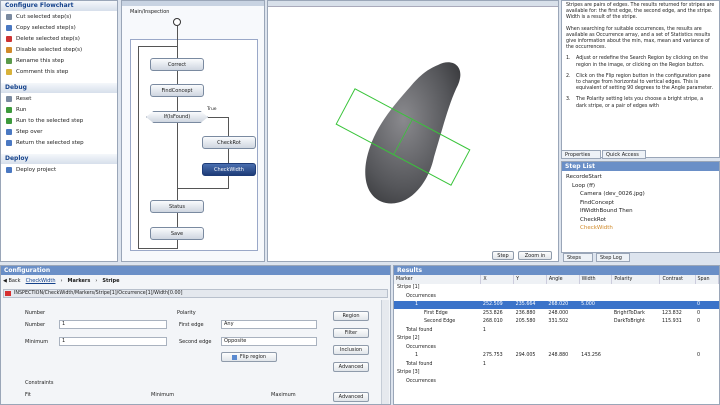 The height and width of the screenshot is (405, 720). Describe the element at coordinates (385, 352) in the screenshot. I see `config-scrollbar` at that location.